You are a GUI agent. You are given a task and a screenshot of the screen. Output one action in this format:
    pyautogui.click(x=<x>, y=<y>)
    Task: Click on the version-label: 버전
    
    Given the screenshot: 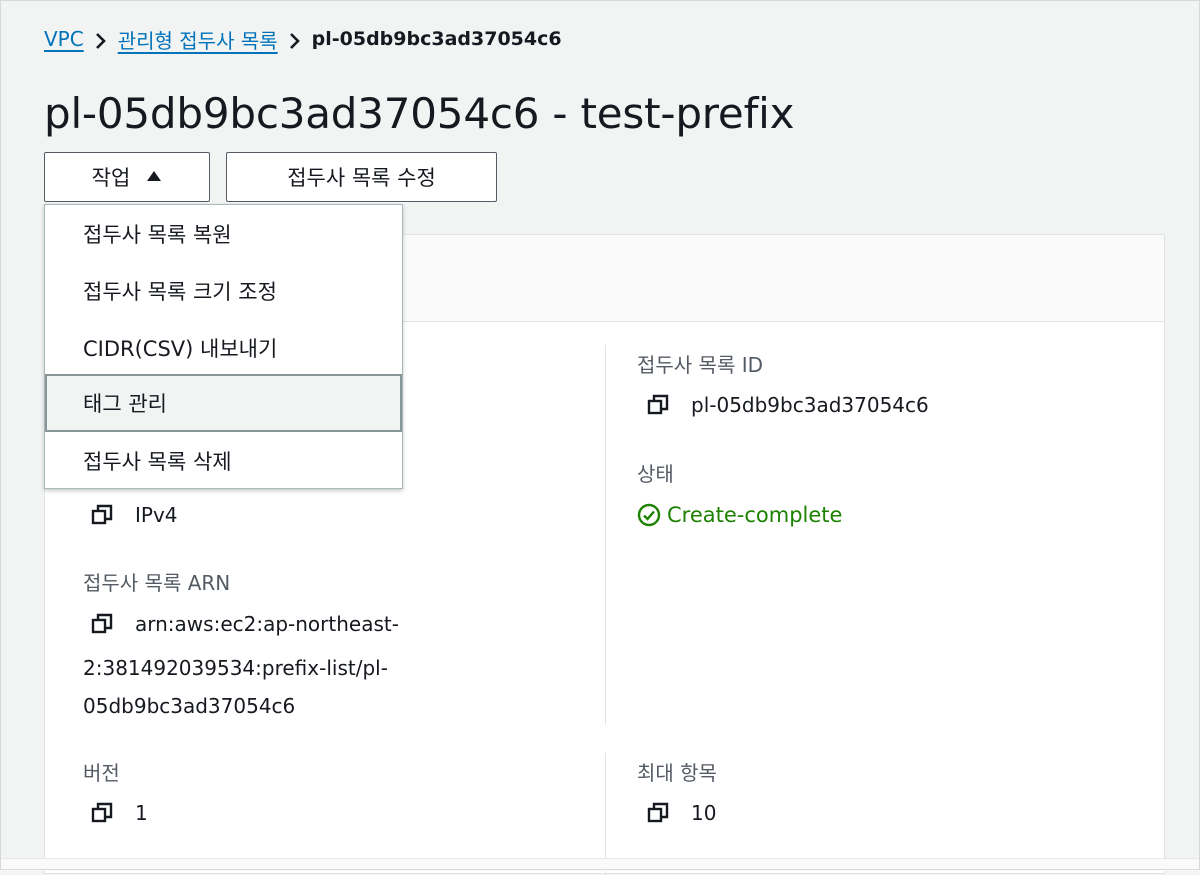 What is the action you would take?
    pyautogui.click(x=101, y=773)
    